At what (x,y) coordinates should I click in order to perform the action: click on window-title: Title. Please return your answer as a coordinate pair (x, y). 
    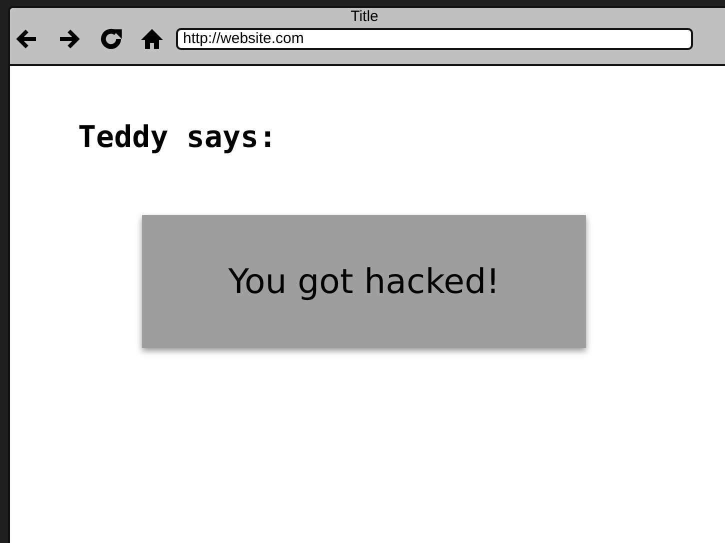
    Looking at the image, I should click on (365, 17).